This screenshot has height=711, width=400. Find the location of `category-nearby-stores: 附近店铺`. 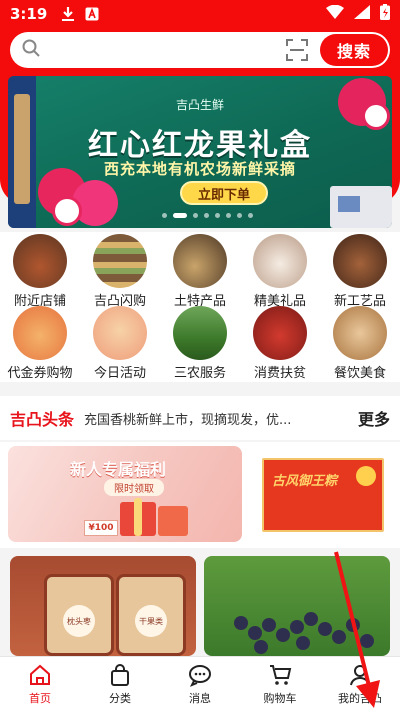

category-nearby-stores: 附近店铺 is located at coordinates (40, 271).